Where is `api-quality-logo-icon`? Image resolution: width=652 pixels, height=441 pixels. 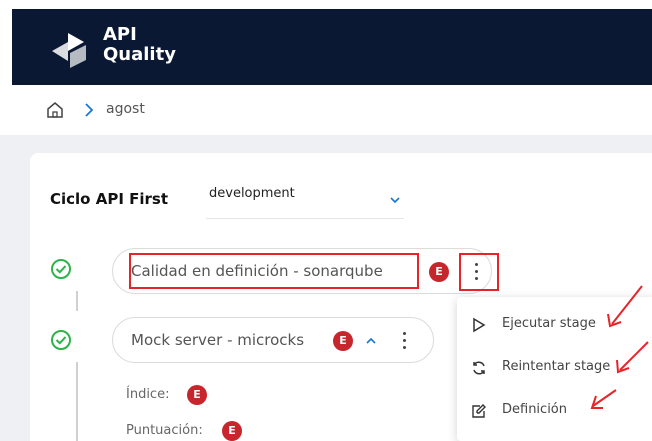 api-quality-logo-icon is located at coordinates (69, 50).